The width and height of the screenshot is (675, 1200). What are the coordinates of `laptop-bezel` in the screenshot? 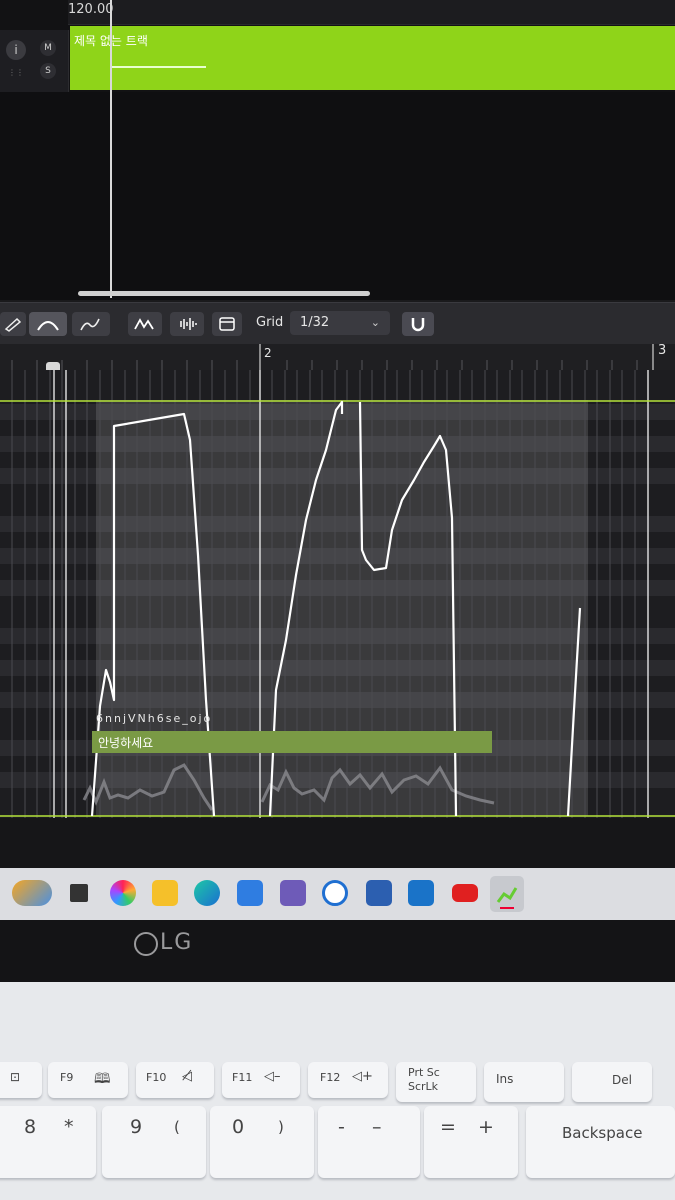 It's located at (337, 951).